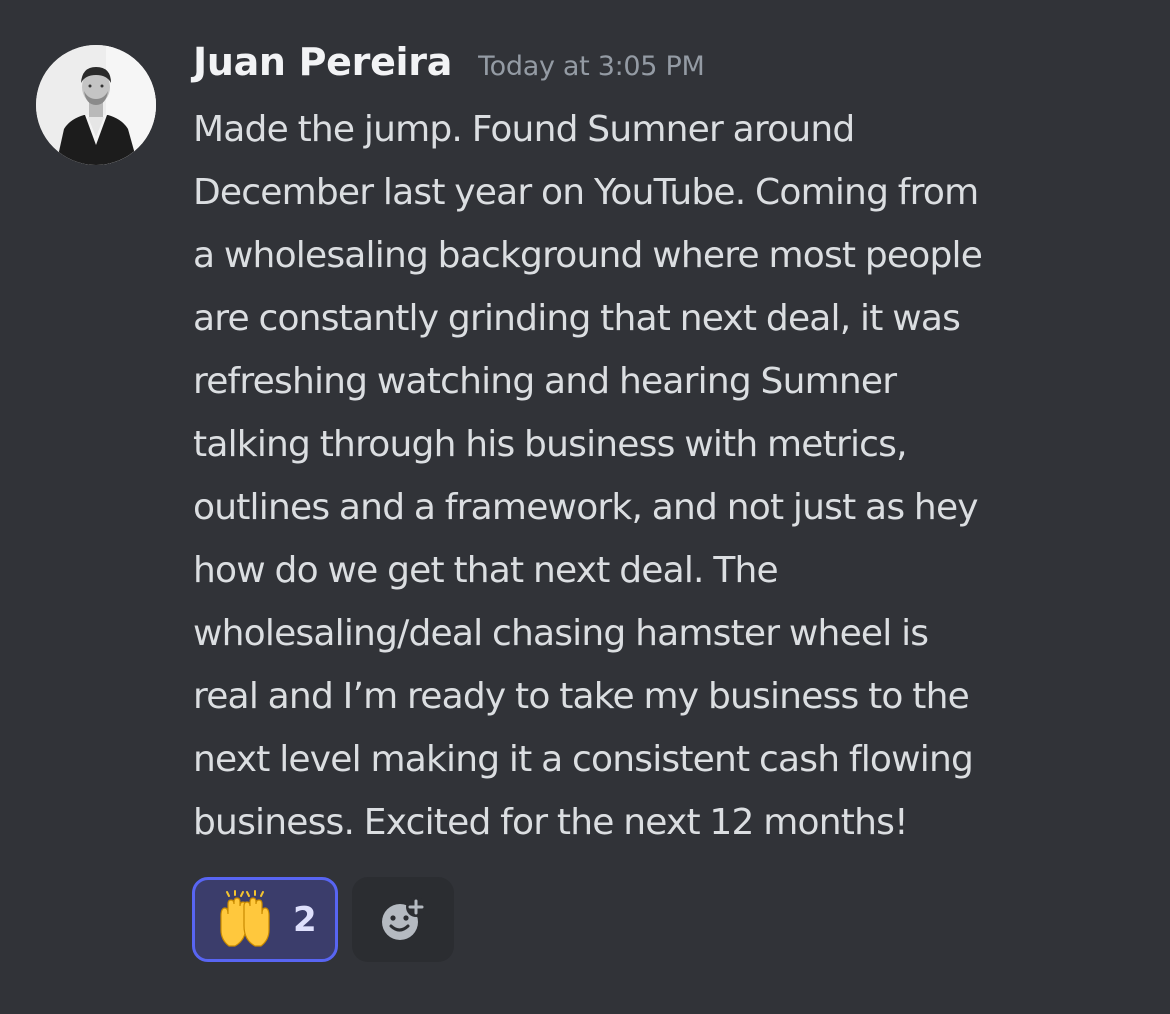 This screenshot has width=1170, height=1014. I want to click on avatar, so click(96, 105).